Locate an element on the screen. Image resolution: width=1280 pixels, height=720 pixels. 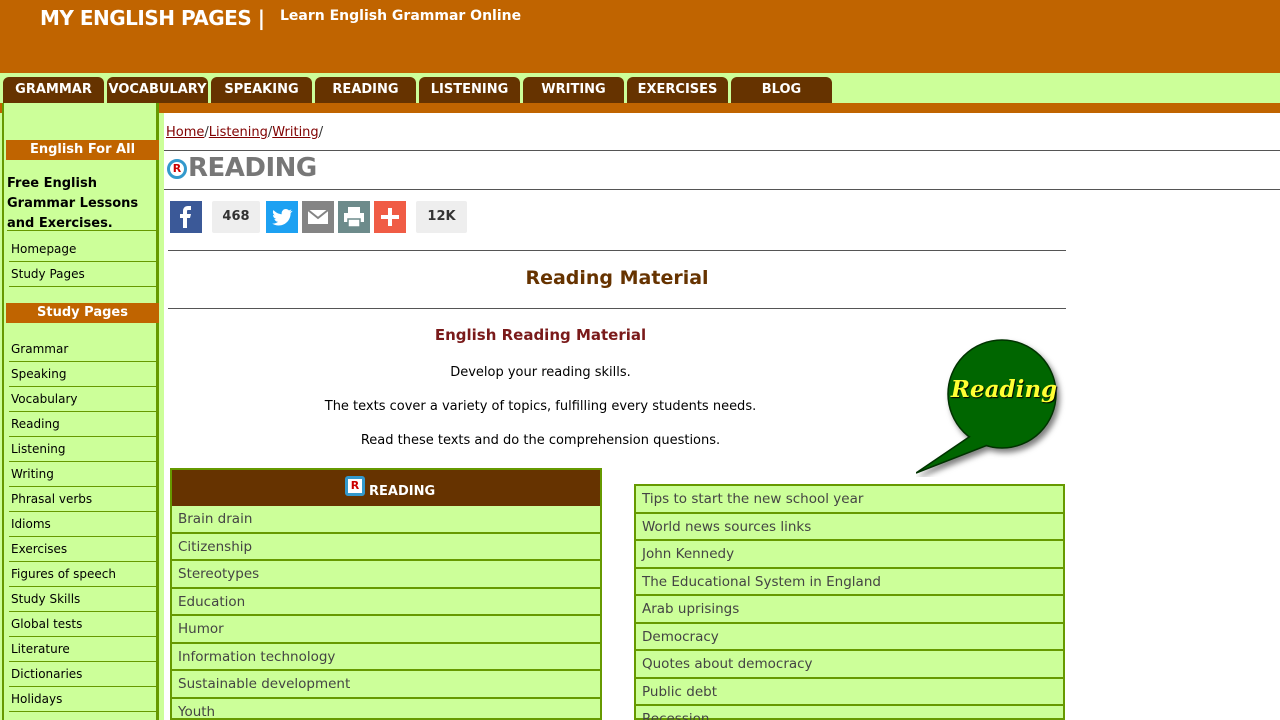
nav-tab-listening: LISTENING is located at coordinates (469, 90).